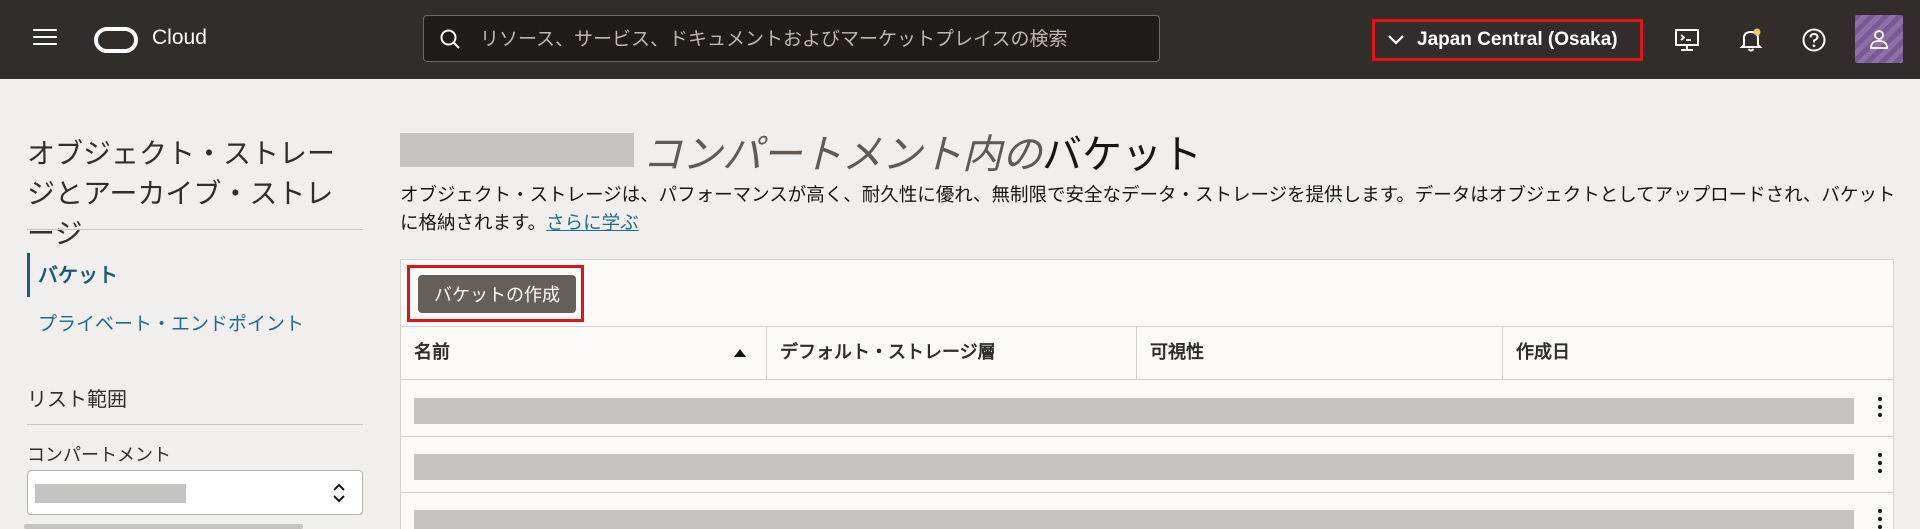  I want to click on user-avatar, so click(1879, 39).